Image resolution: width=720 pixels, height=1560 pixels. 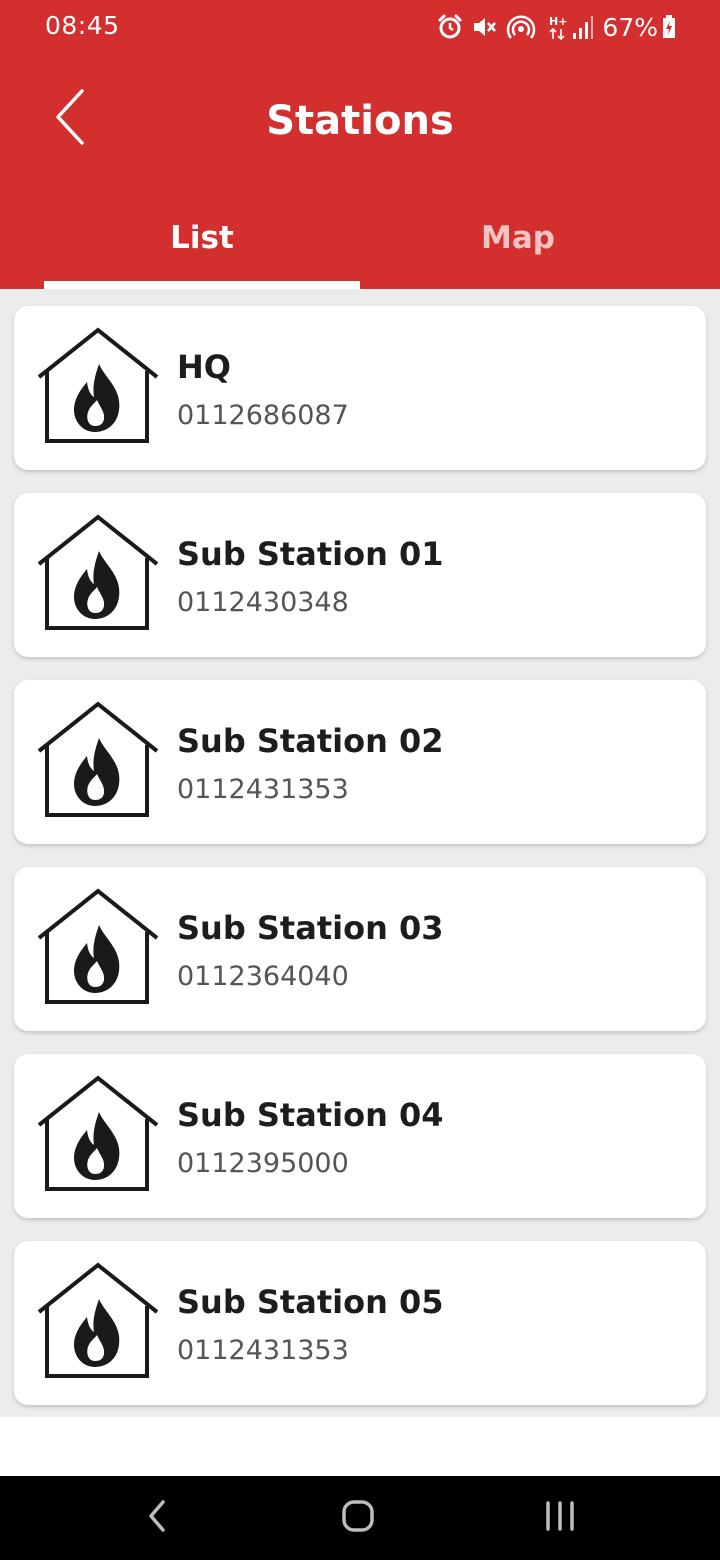 I want to click on nav-recents-icon, so click(x=560, y=1518).